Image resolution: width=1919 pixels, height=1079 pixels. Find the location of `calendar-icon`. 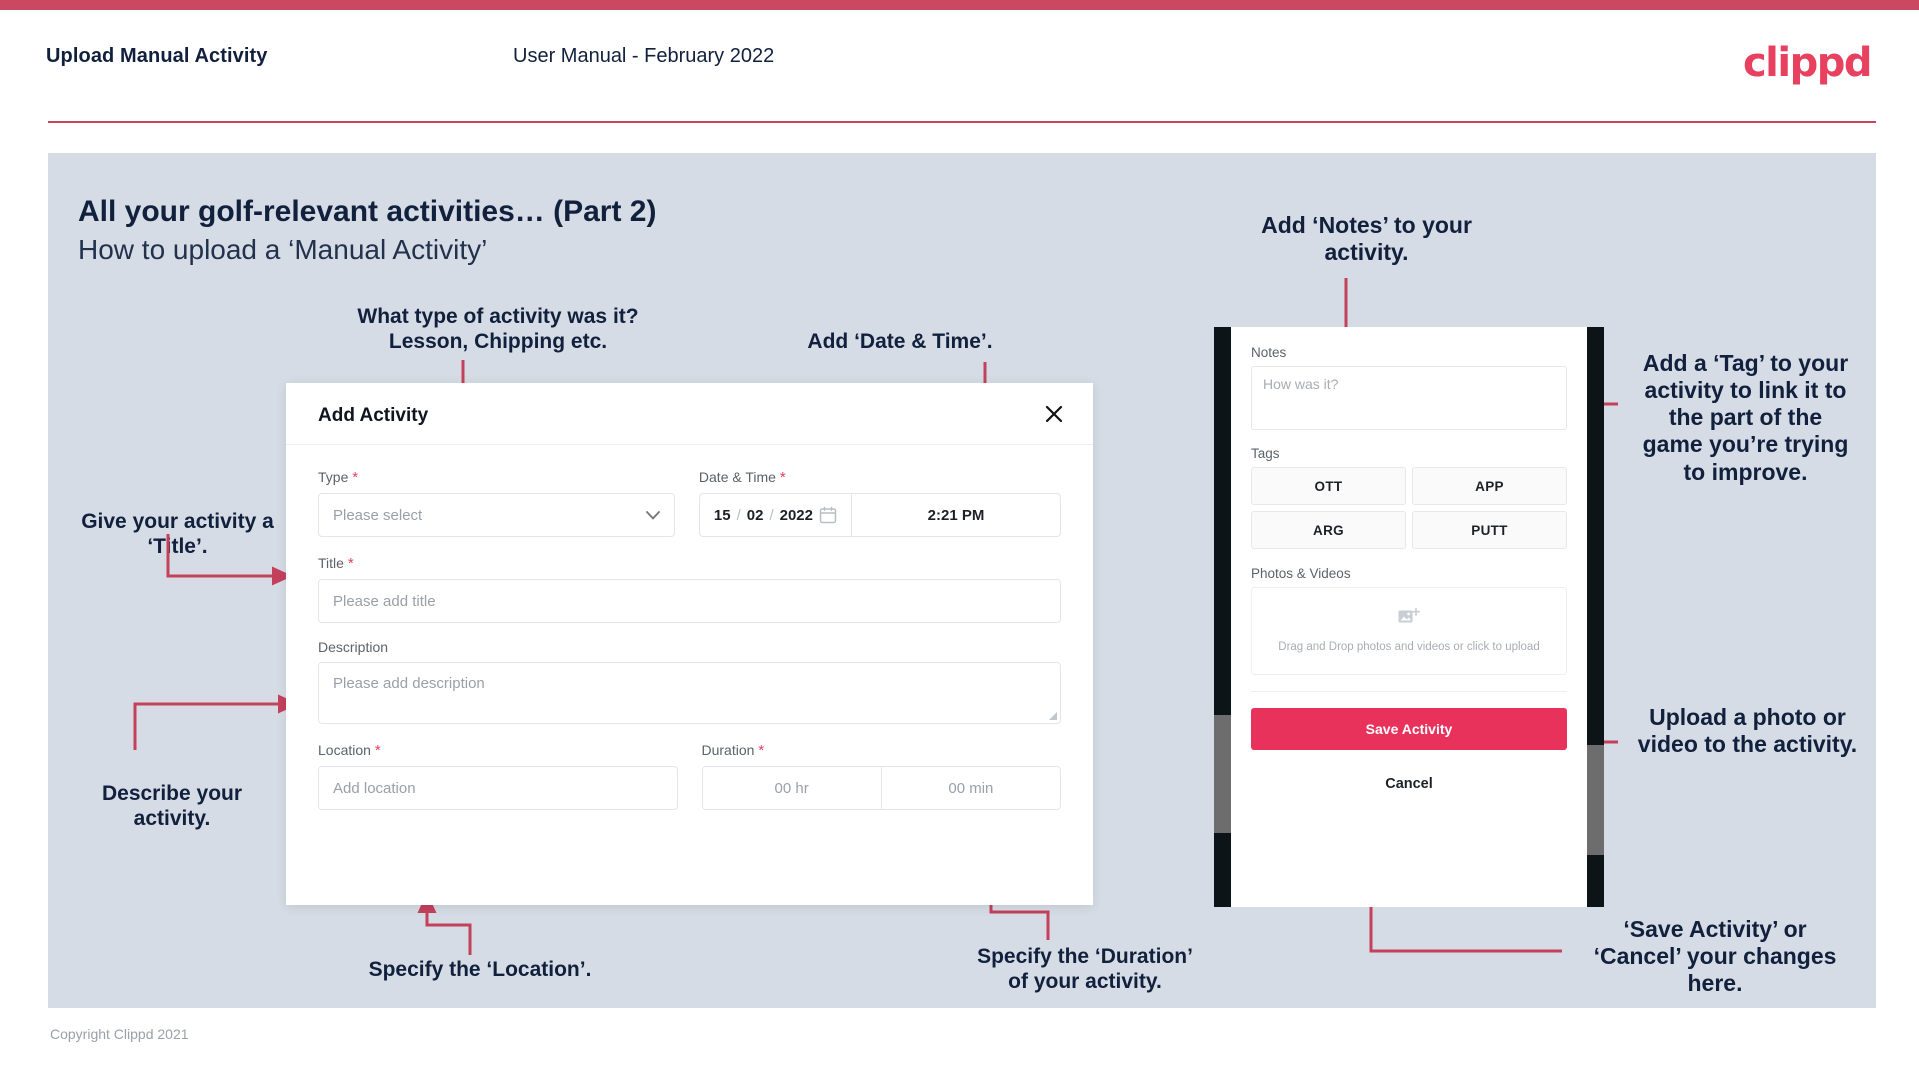

calendar-icon is located at coordinates (828, 515).